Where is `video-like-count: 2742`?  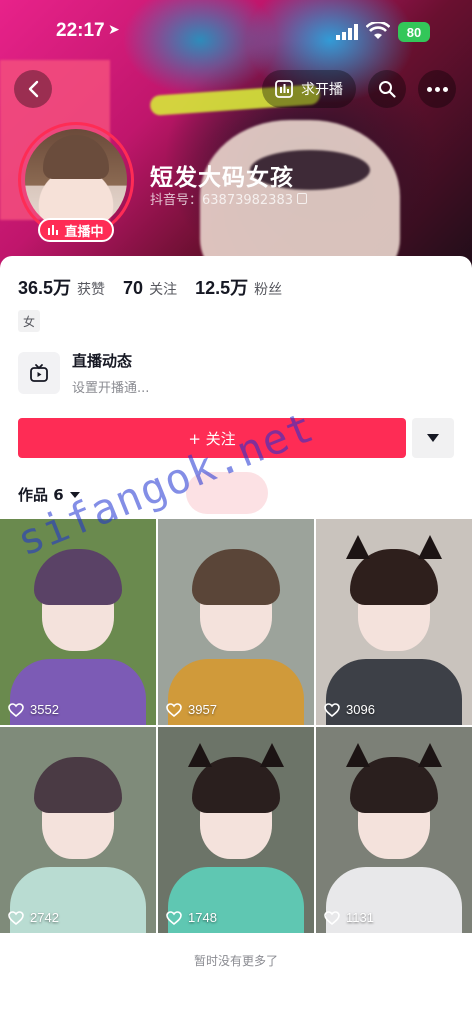 video-like-count: 2742 is located at coordinates (33, 917).